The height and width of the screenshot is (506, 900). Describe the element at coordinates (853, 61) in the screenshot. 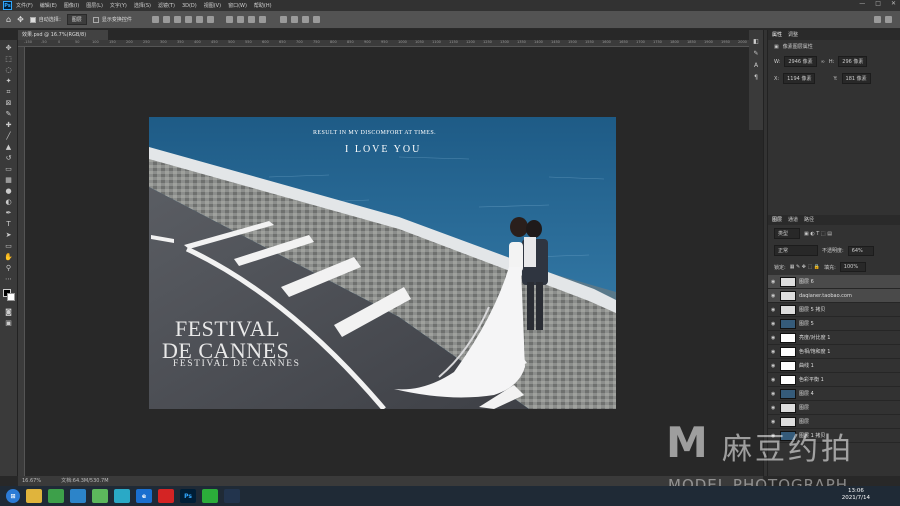

I see `height-field: 296 像素` at that location.